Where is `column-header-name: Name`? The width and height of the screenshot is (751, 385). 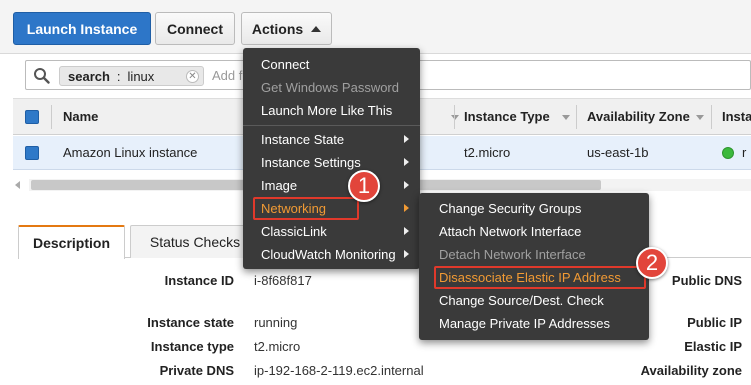
column-header-name: Name is located at coordinates (80, 116).